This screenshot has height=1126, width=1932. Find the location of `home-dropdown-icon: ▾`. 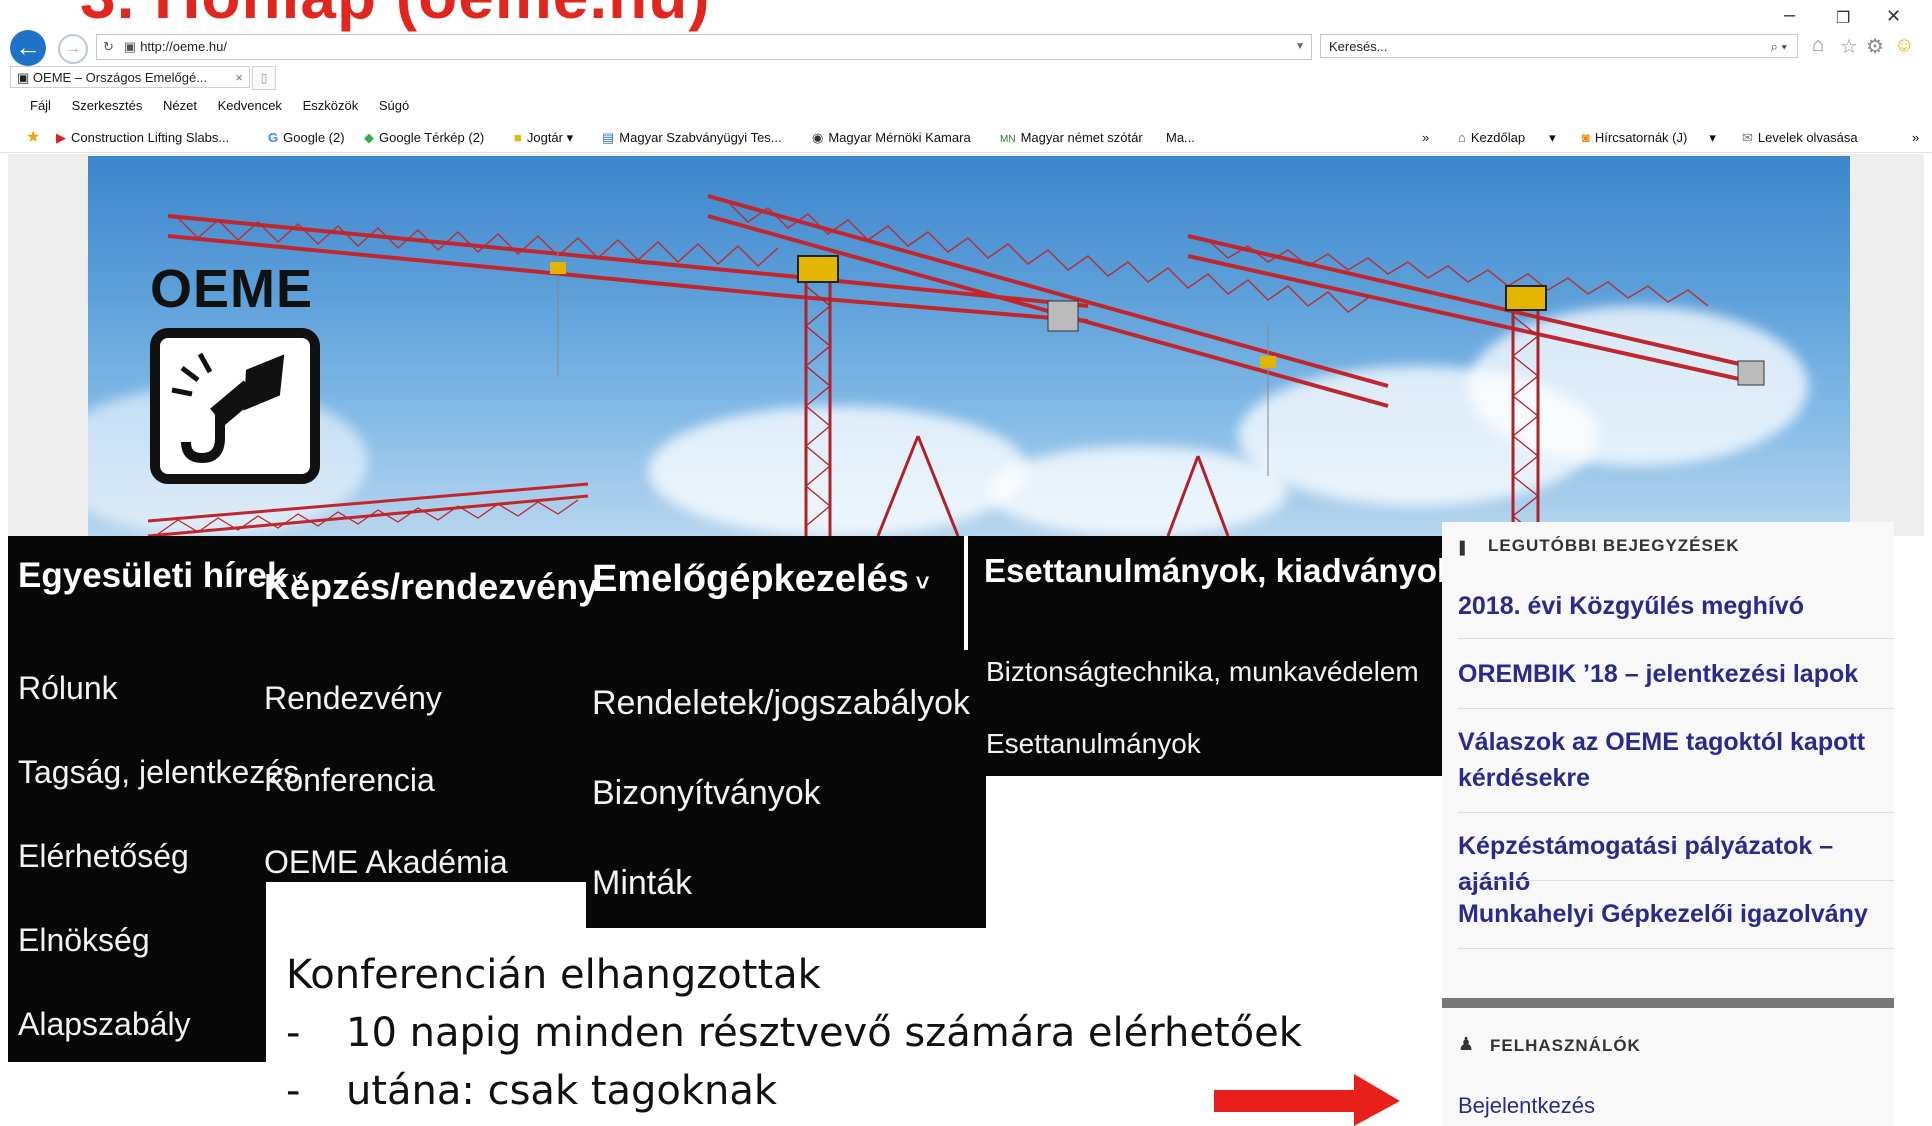

home-dropdown-icon: ▾ is located at coordinates (1552, 137).